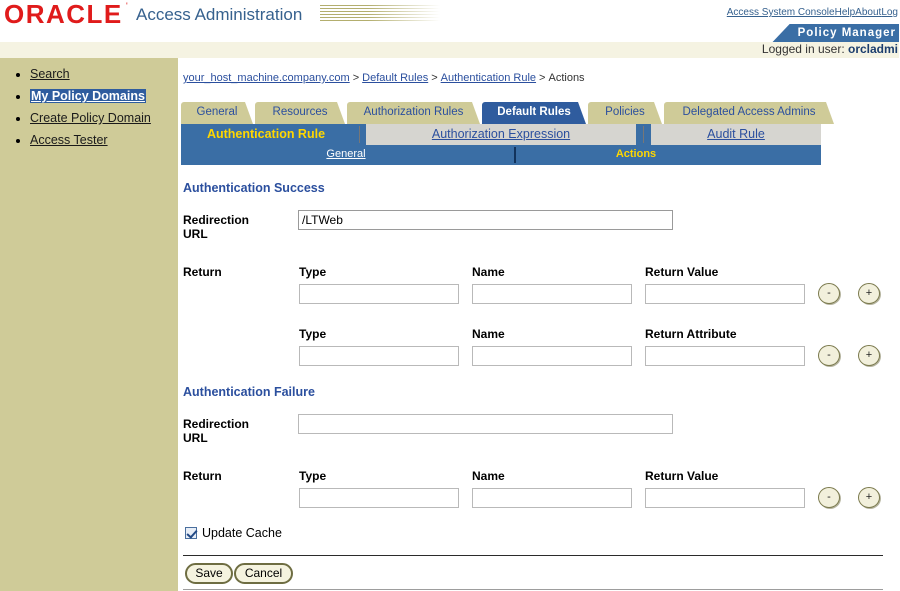  What do you see at coordinates (485, 424) in the screenshot?
I see `input-failure-redirection-url` at bounding box center [485, 424].